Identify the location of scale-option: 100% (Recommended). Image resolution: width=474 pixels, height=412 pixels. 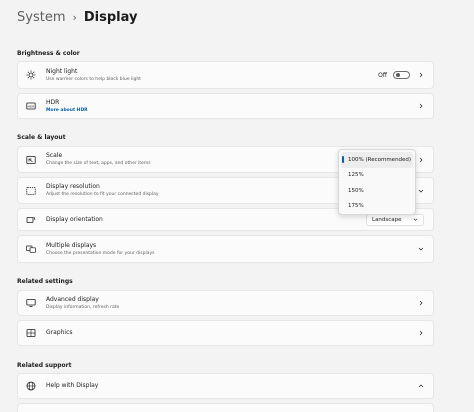
(377, 160).